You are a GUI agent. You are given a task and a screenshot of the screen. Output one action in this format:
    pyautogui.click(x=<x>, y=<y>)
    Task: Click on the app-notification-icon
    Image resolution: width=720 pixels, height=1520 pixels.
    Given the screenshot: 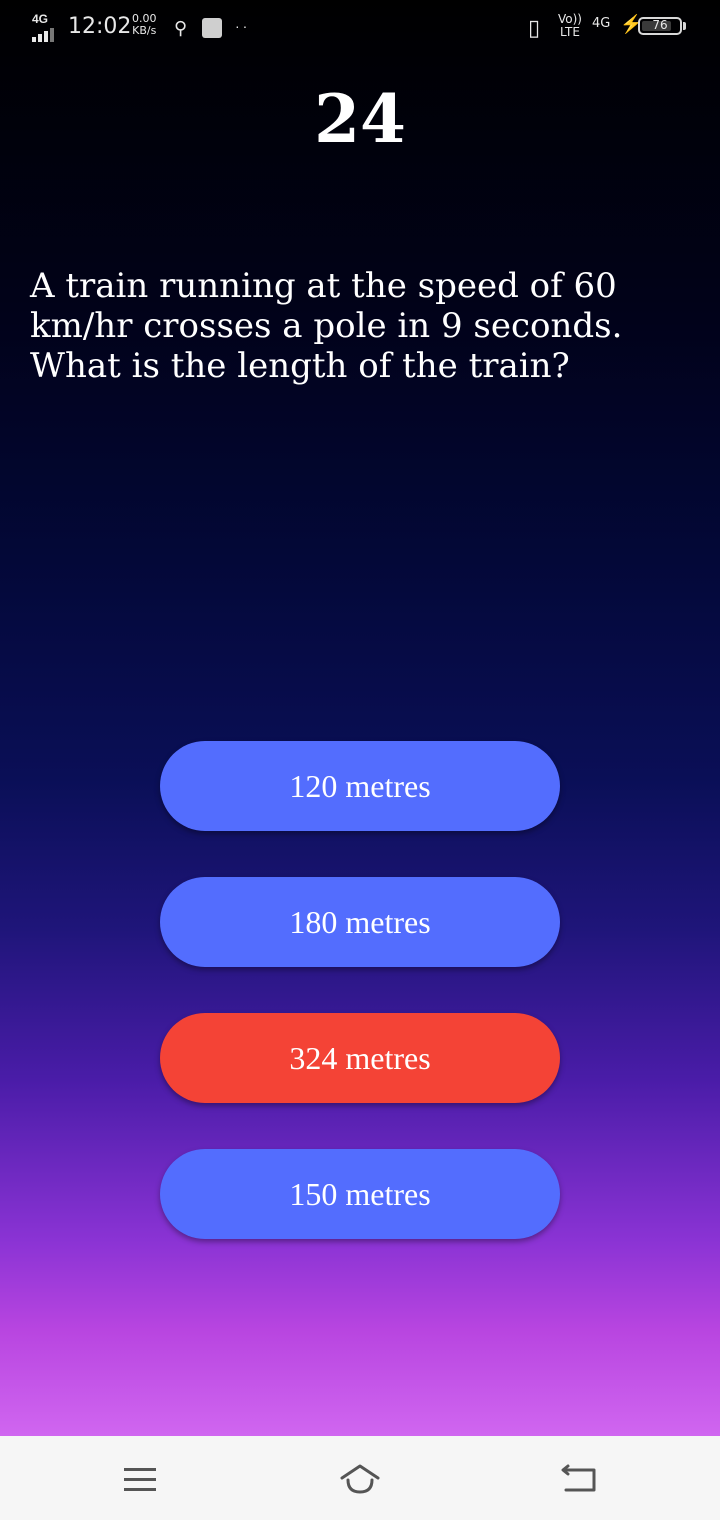 What is the action you would take?
    pyautogui.click(x=212, y=28)
    